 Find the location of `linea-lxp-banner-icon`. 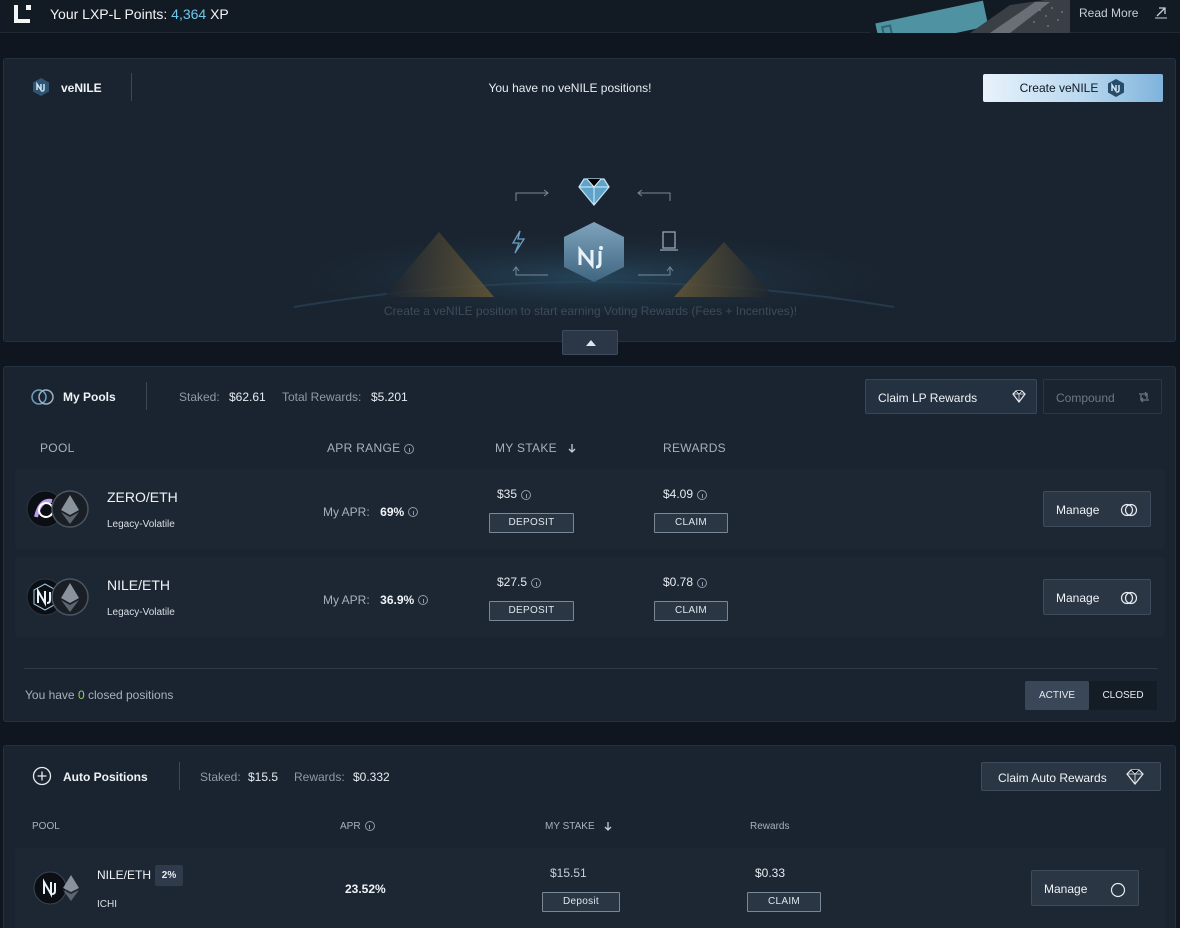

linea-lxp-banner-icon is located at coordinates (970, 16).